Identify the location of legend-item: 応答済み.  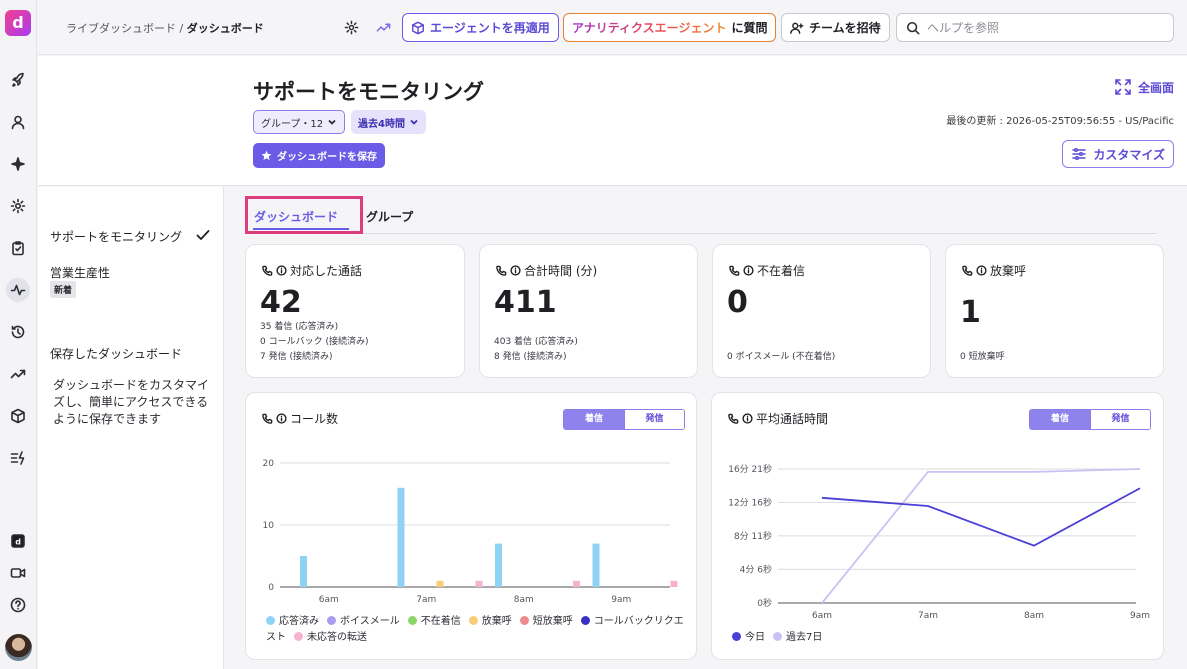
(292, 621).